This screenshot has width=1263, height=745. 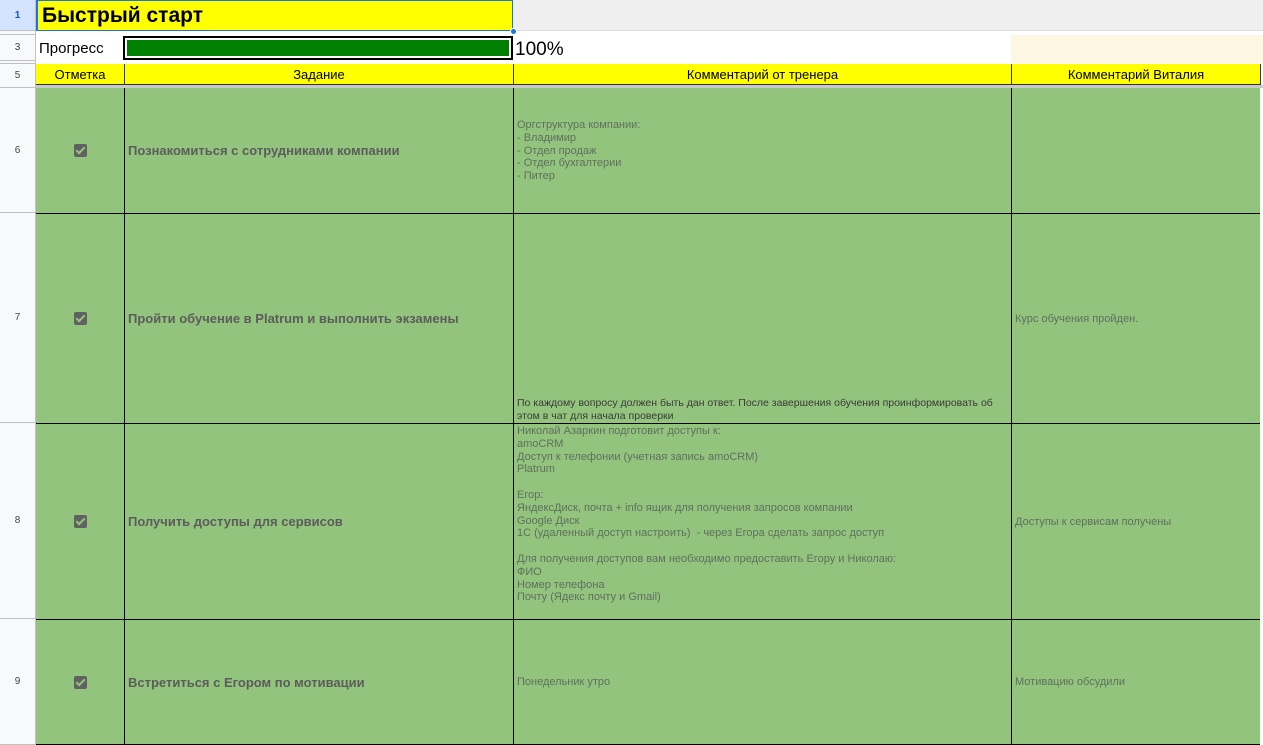 What do you see at coordinates (319, 151) in the screenshot?
I see `task-cell: Познакомиться с сотрудниками компании` at bounding box center [319, 151].